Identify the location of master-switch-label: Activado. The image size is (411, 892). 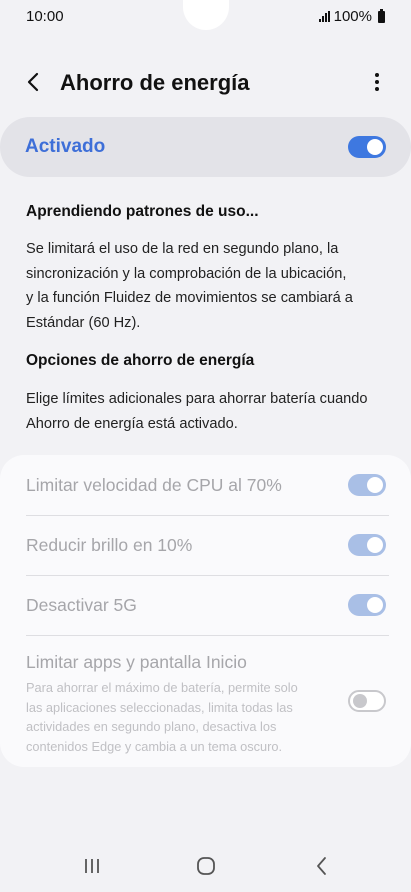
(65, 146).